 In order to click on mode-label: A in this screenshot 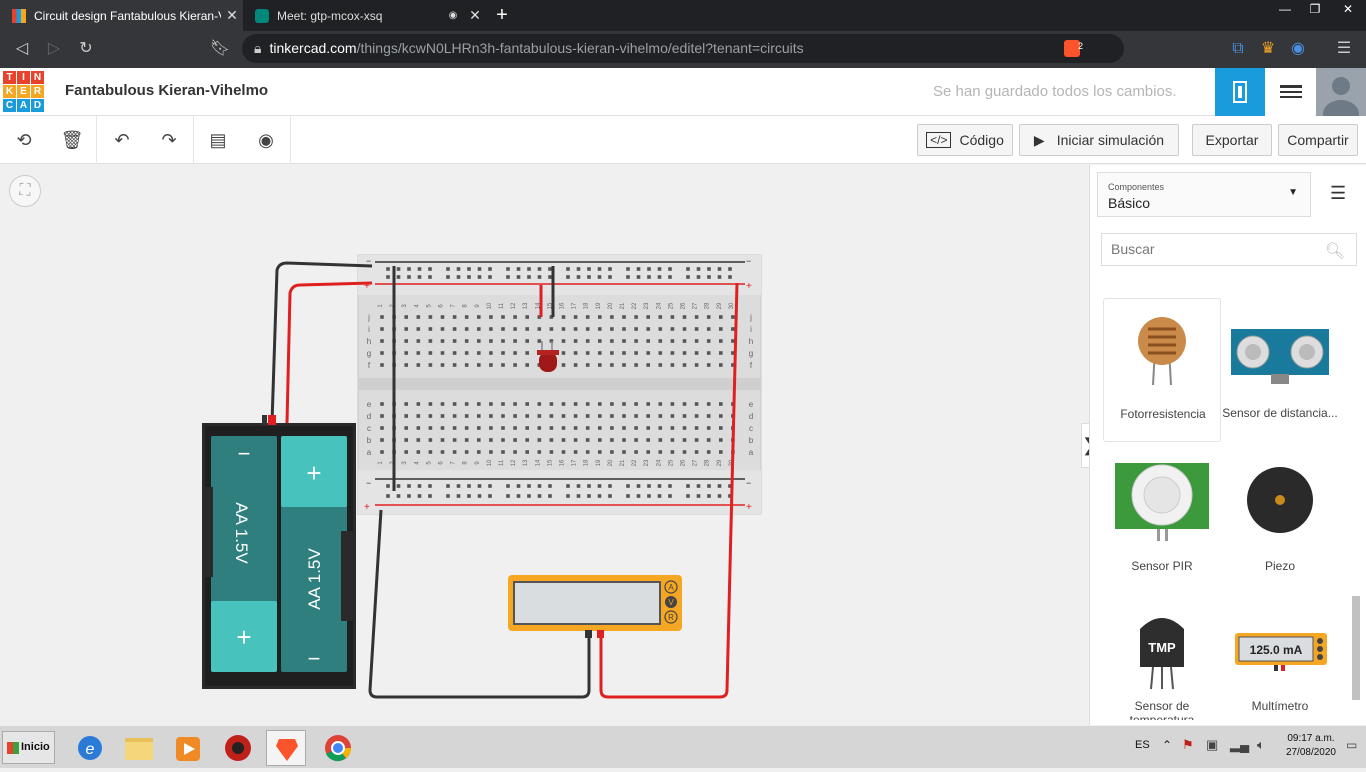, I will do `click(671, 587)`.